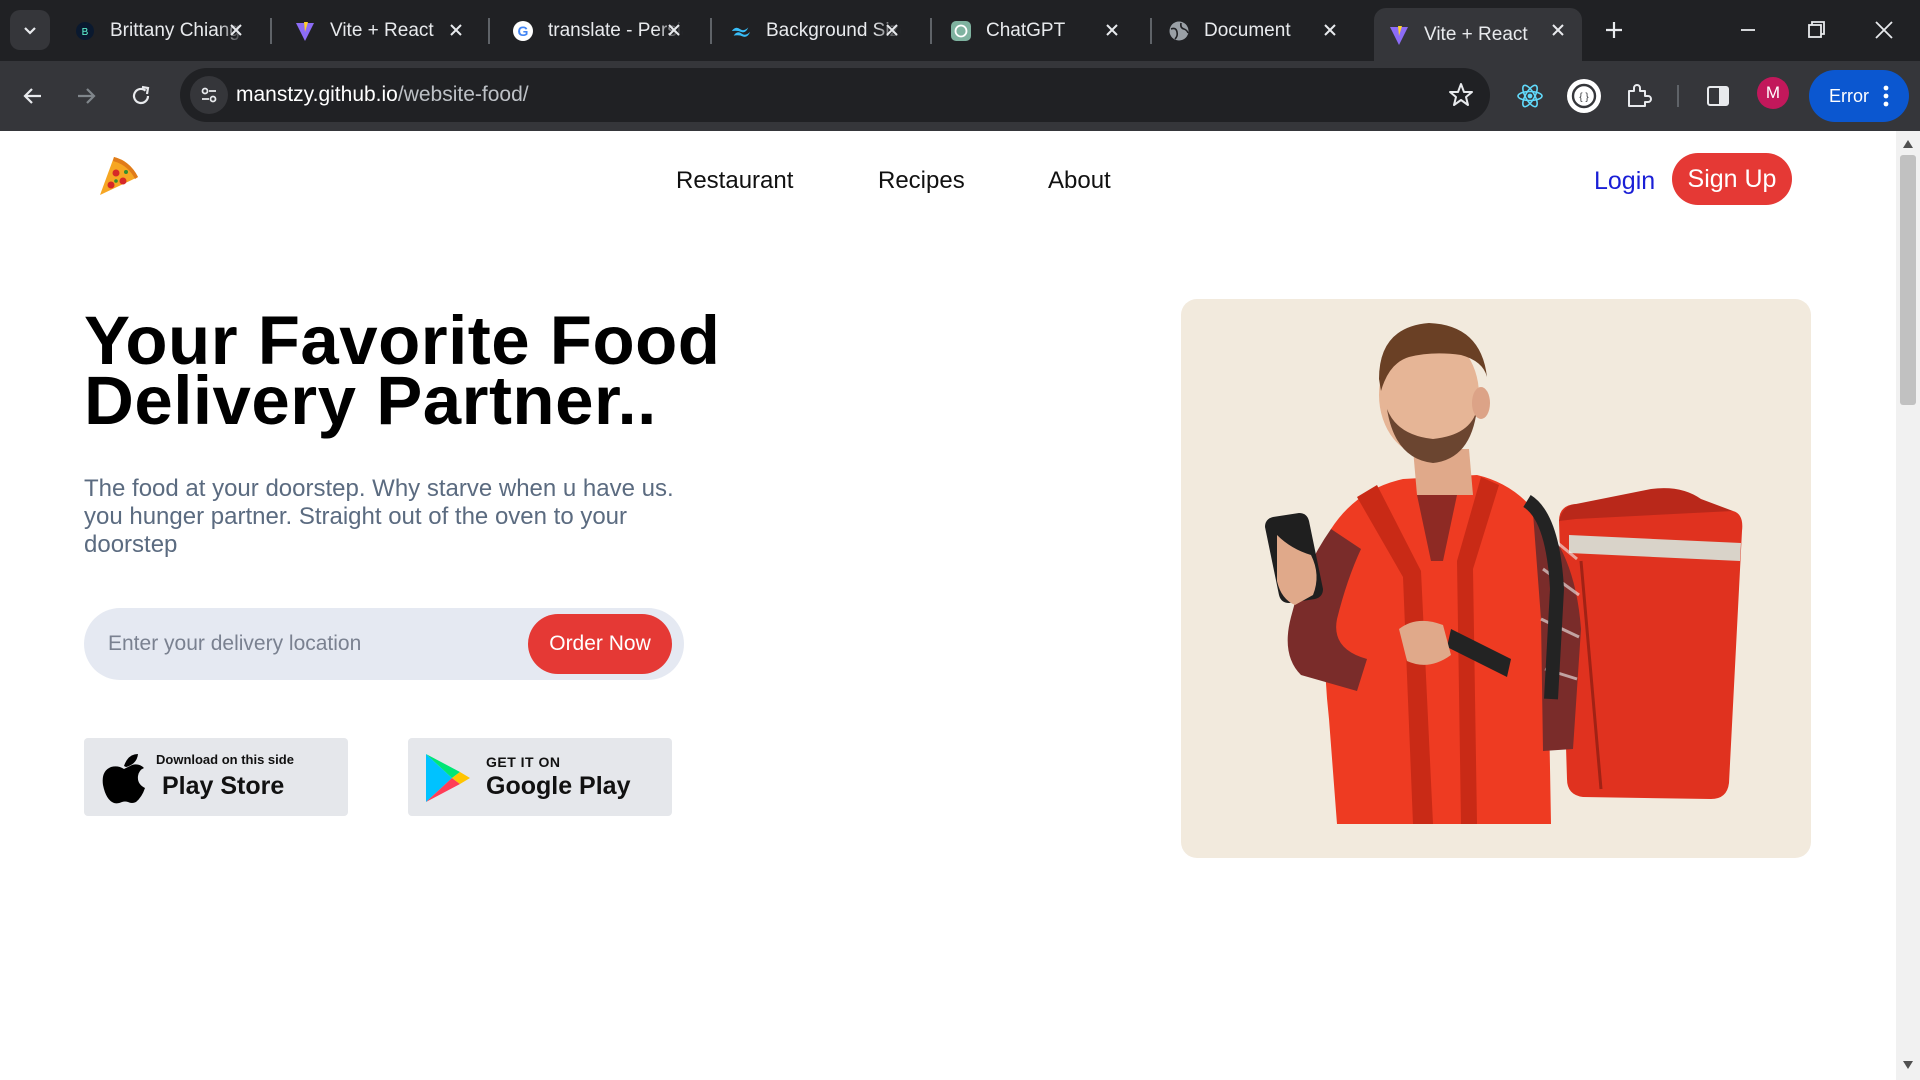 The width and height of the screenshot is (1920, 1080). I want to click on tab-7-label: Vite + React, so click(1476, 34).